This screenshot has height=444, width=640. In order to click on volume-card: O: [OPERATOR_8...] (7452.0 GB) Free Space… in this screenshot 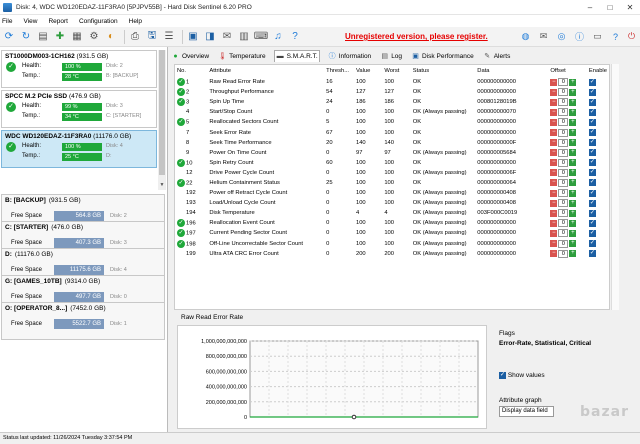, I will do `click(83, 321)`.